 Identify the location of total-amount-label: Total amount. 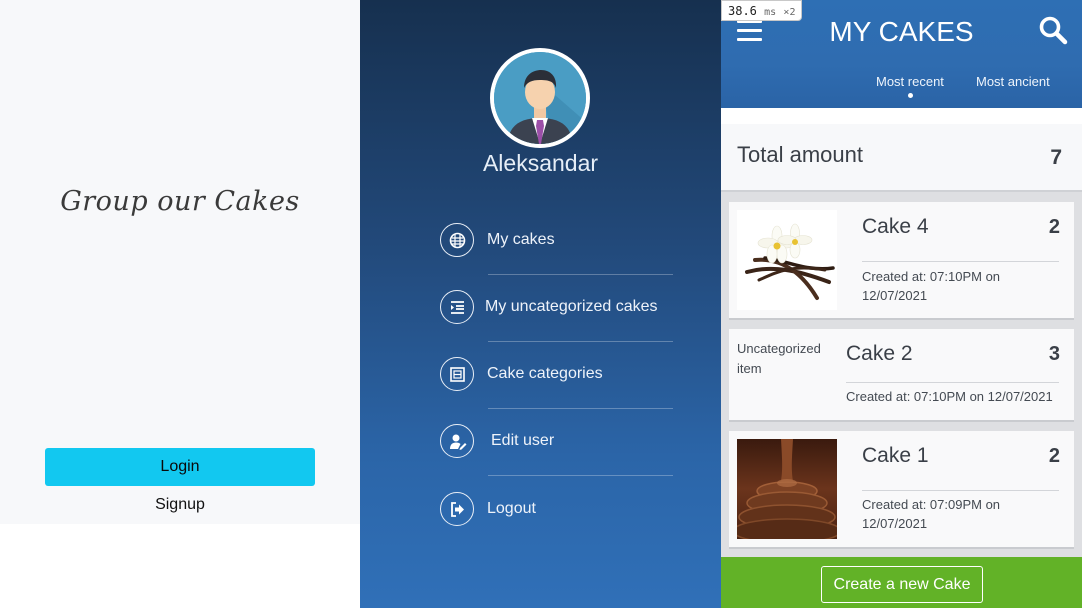
(800, 154).